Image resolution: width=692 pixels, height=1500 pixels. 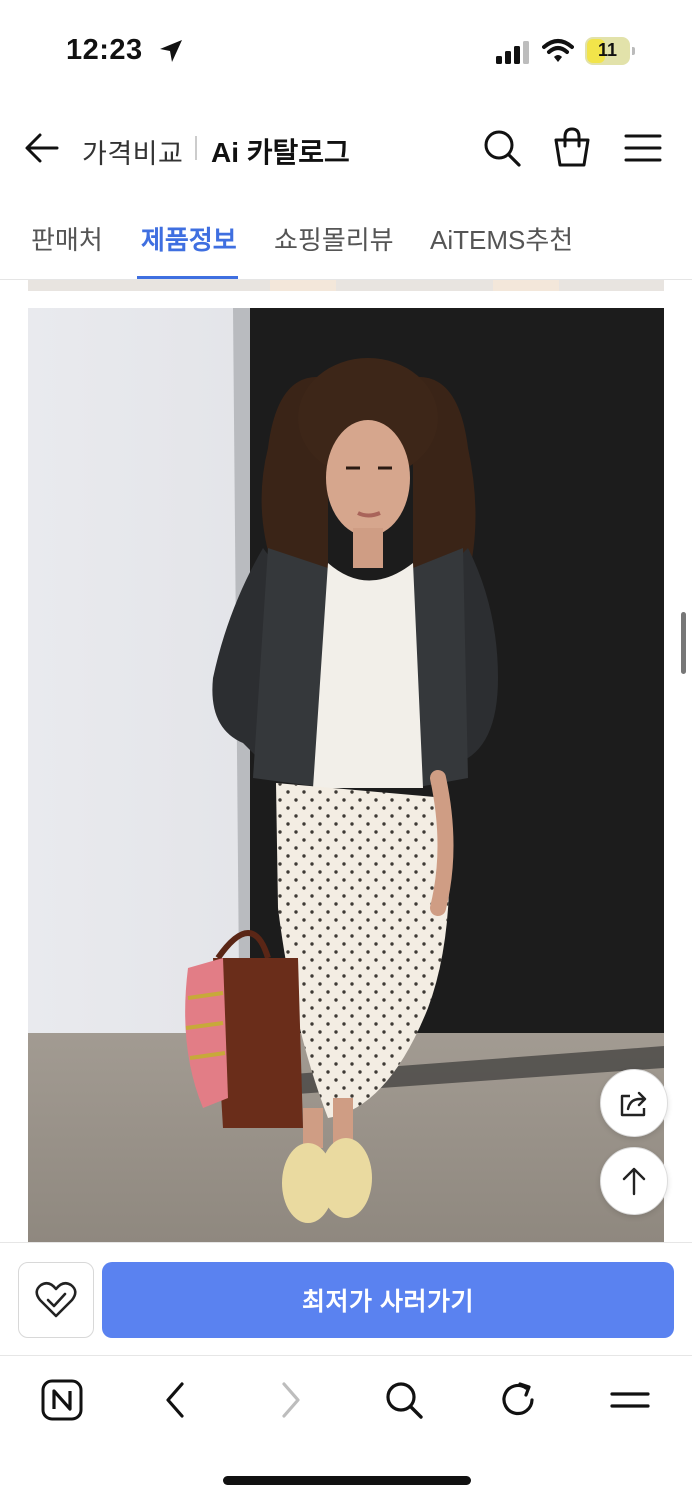 I want to click on naver-home-icon, so click(x=62, y=1400).